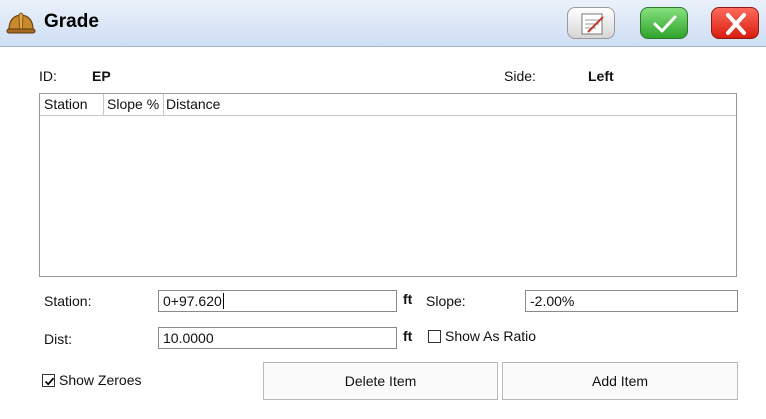 The image size is (766, 419). I want to click on slope-input-value: -2.00%, so click(552, 301).